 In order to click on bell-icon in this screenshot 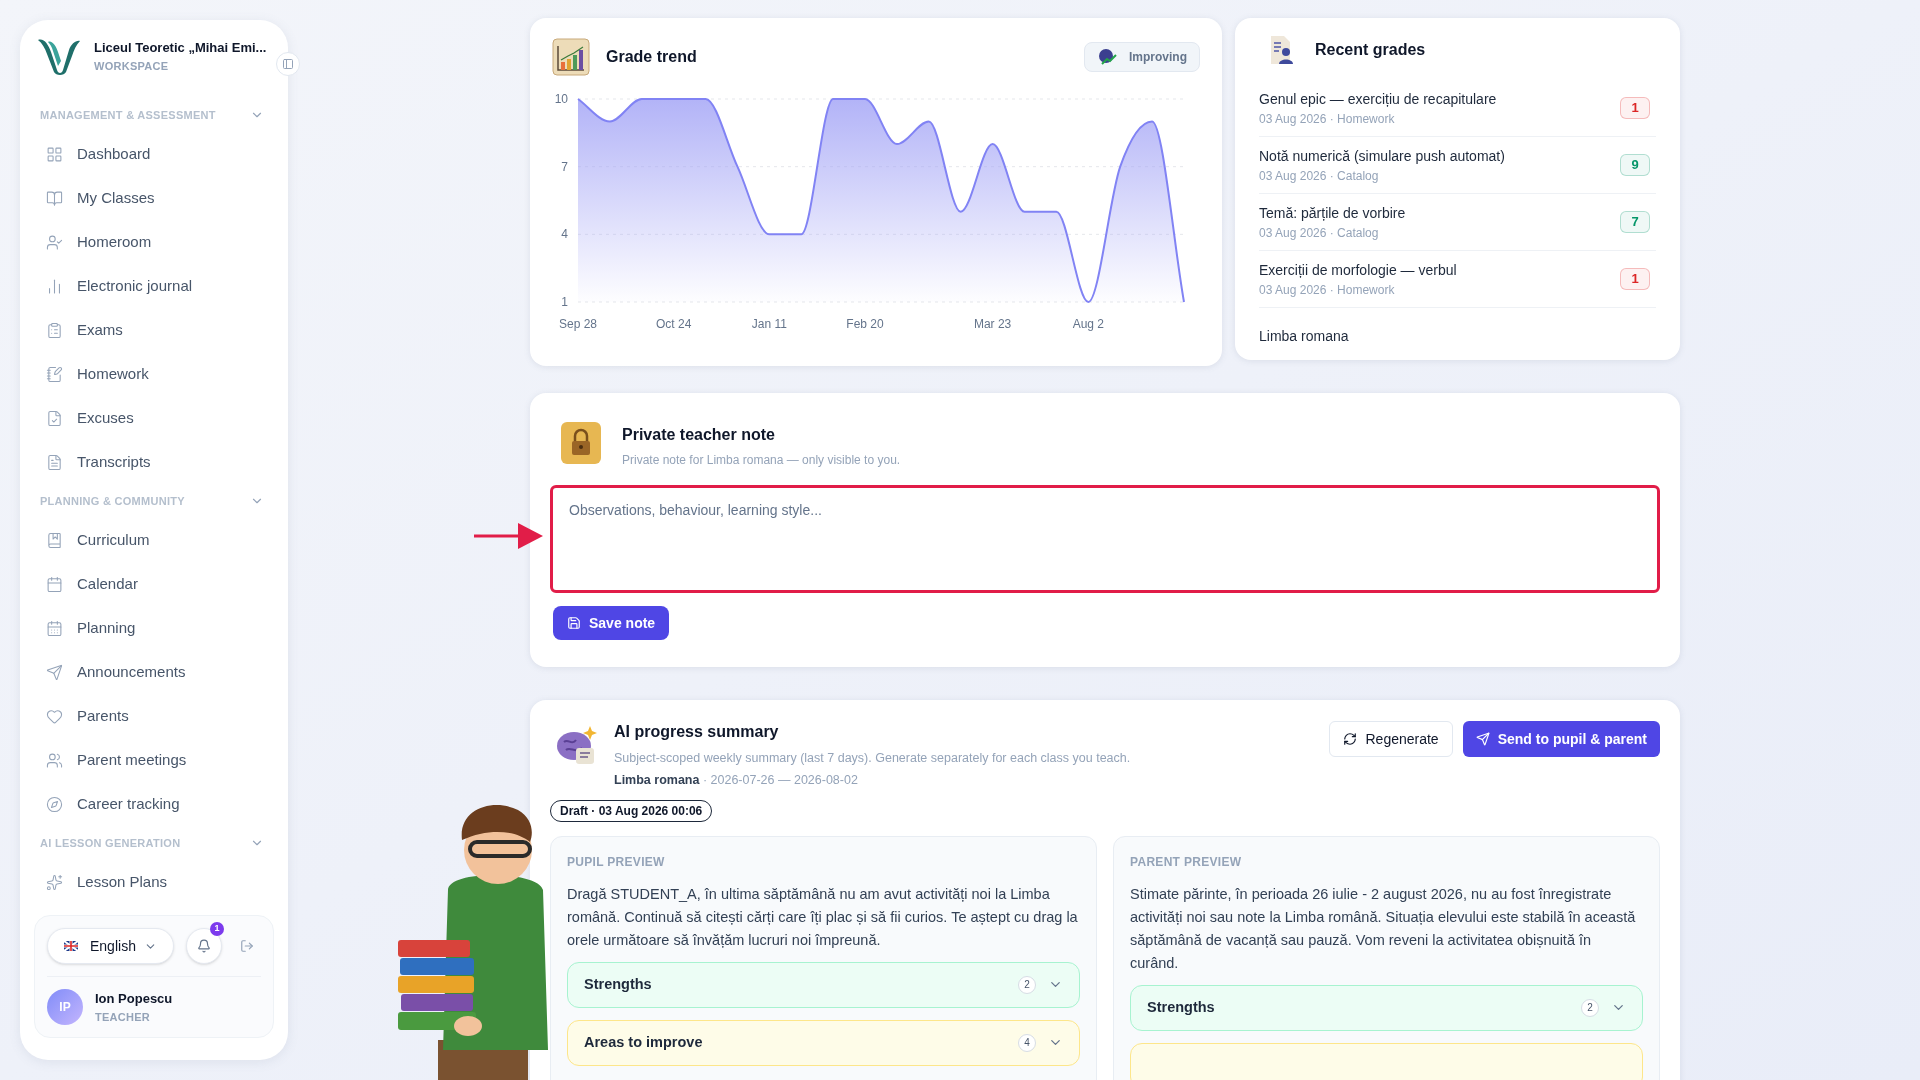, I will do `click(203, 946)`.